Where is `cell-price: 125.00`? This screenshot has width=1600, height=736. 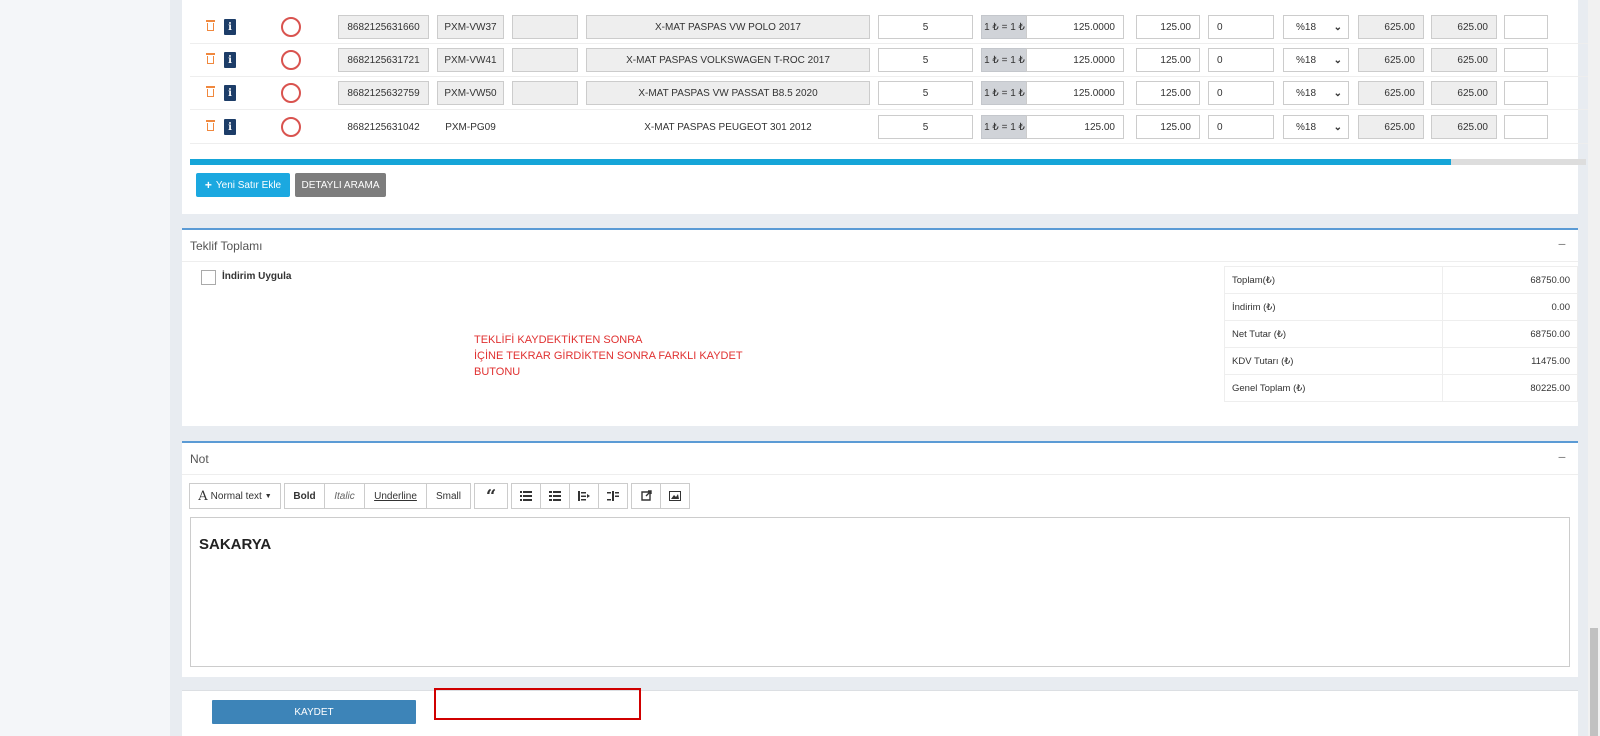
cell-price: 125.00 is located at coordinates (1075, 127).